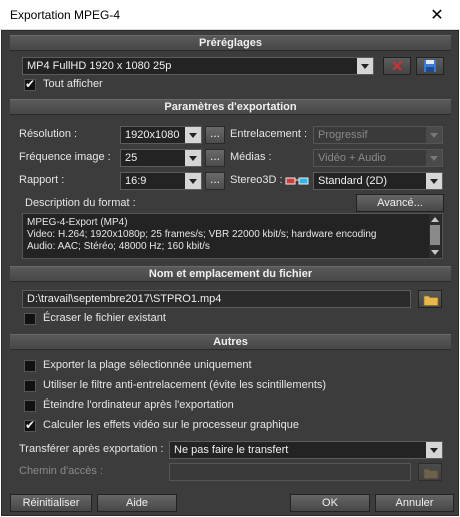  I want to click on scroll-up-icon, so click(435, 219).